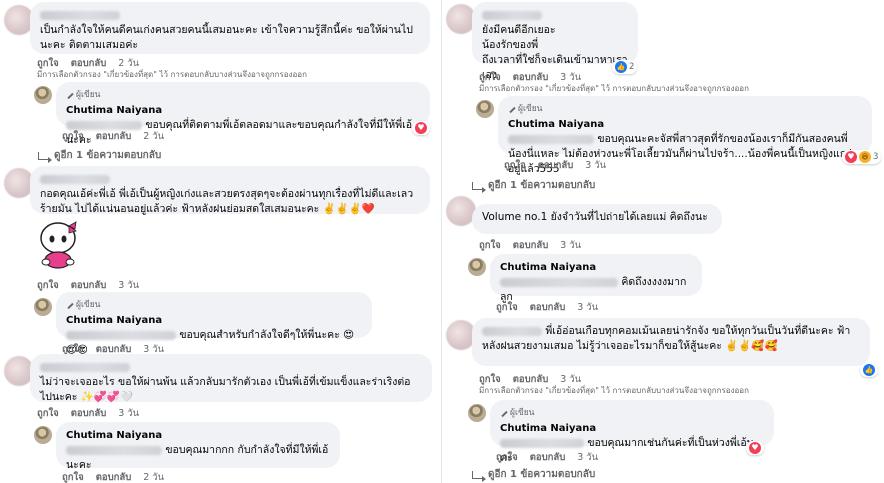 This screenshot has height=483, width=884. What do you see at coordinates (58, 245) in the screenshot?
I see `sticker-image` at bounding box center [58, 245].